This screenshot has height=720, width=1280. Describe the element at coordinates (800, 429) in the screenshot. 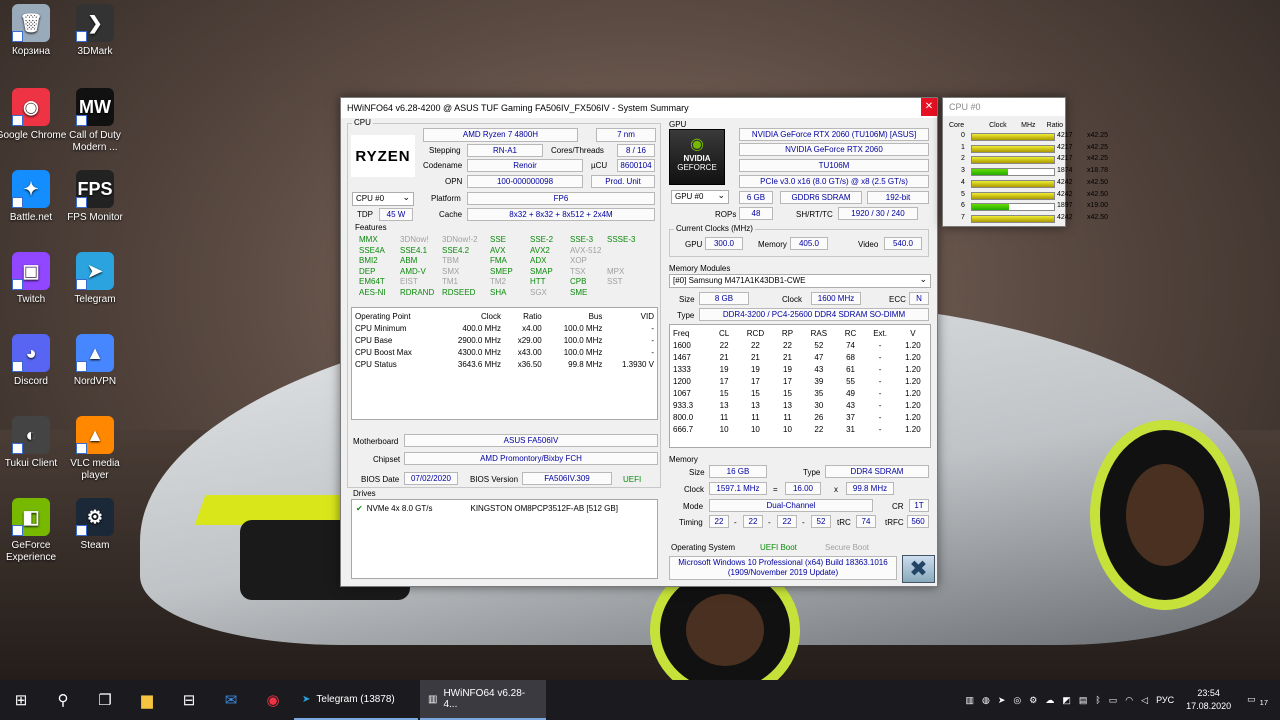

I see `table-row: 666.7 10 10 10 22 31 - 1.20` at that location.